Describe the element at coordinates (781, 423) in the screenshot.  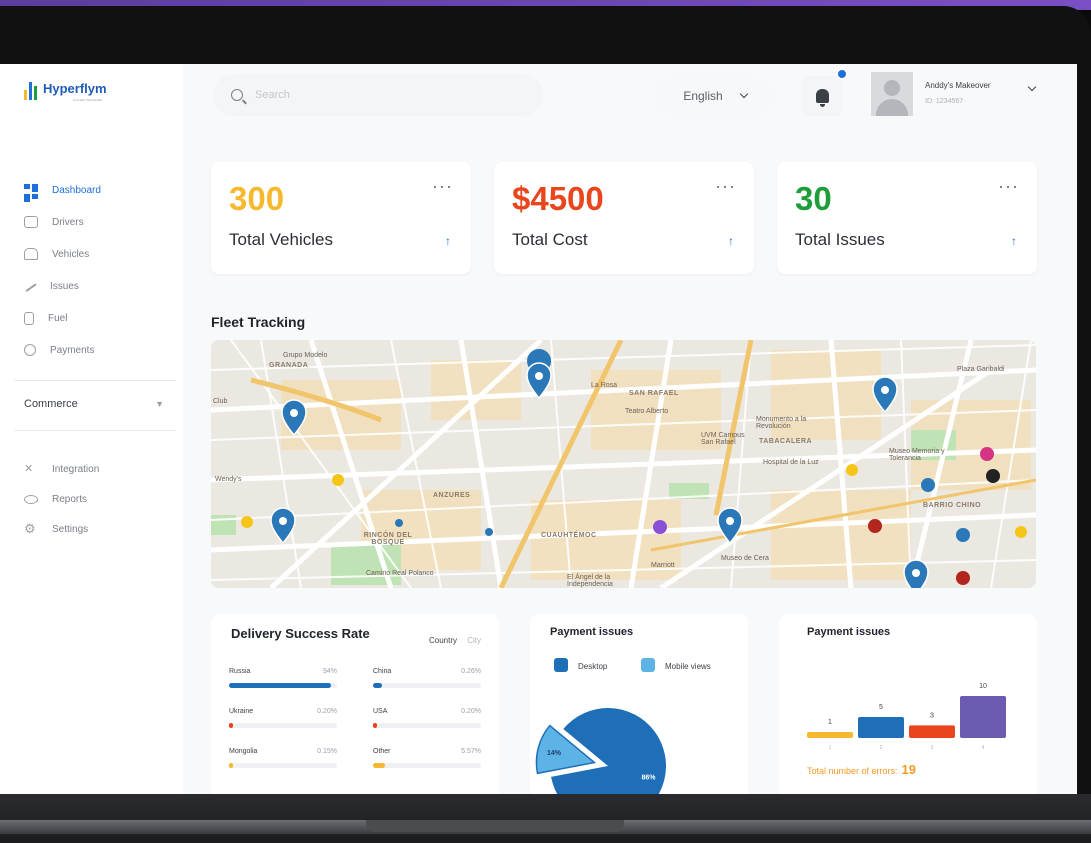
I see `map-label: Monumento a la Revolución` at that location.